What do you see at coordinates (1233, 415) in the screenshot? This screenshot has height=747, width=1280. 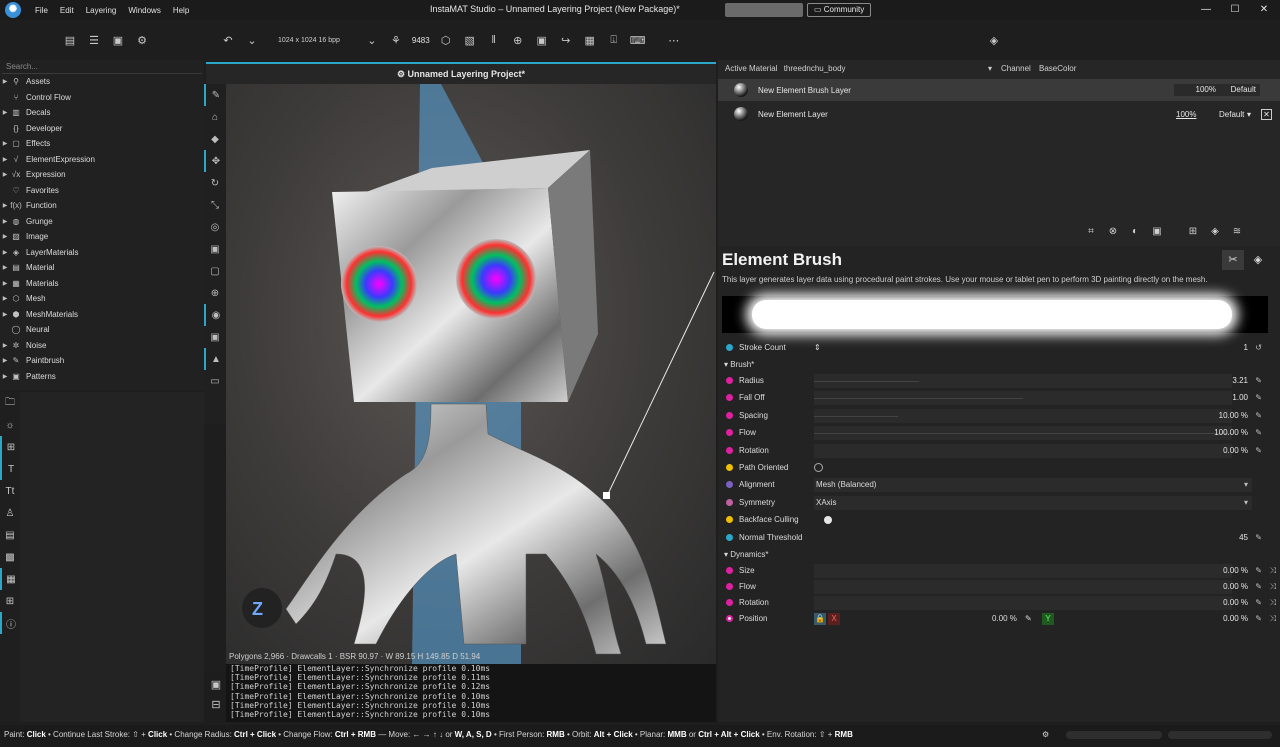 I see `param-value: 10.00 %` at bounding box center [1233, 415].